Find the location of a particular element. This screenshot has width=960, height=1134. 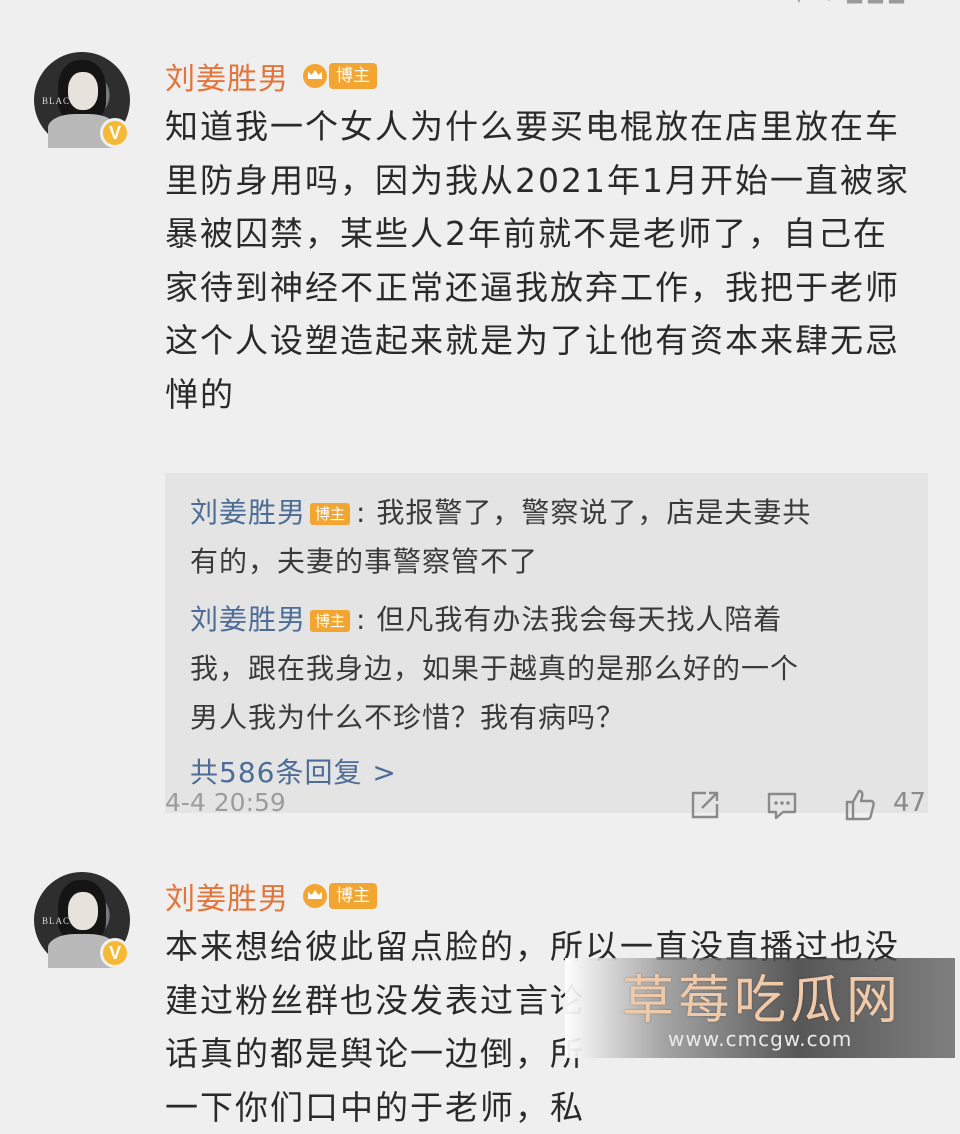

comment-icon is located at coordinates (782, 805).